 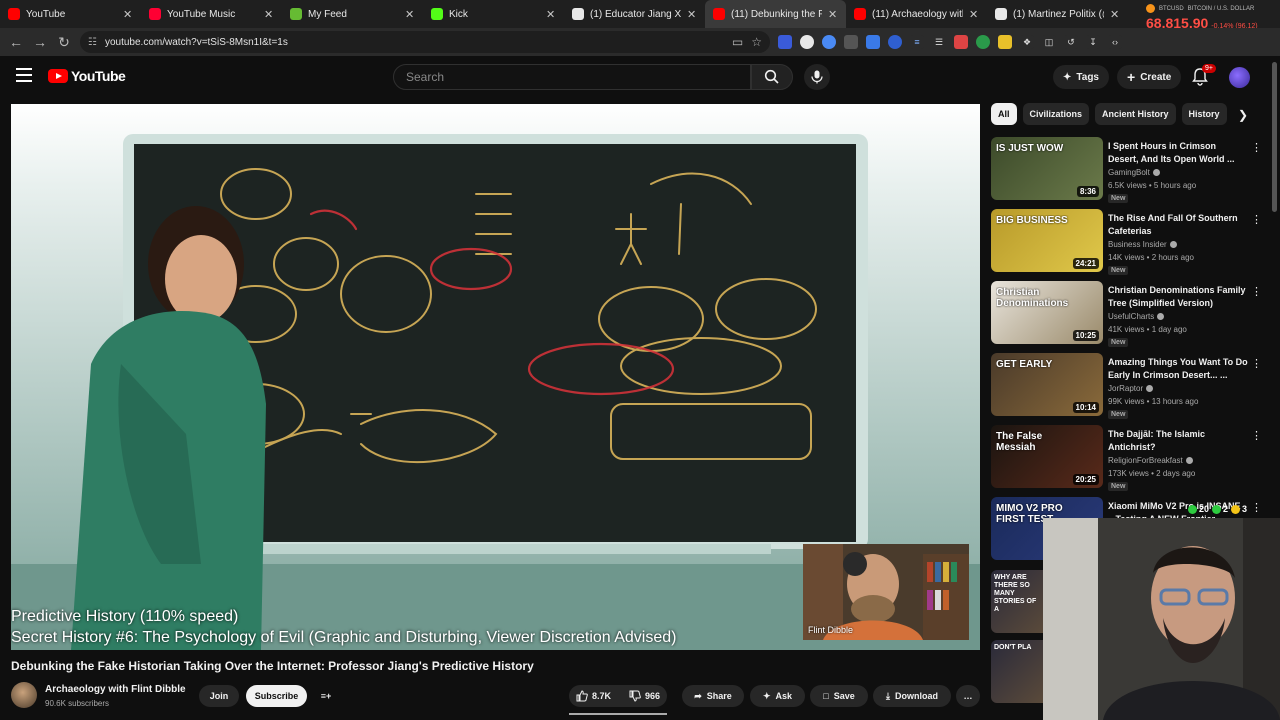 I want to click on browser-tab: Kick ✕, so click(x=493, y=14).